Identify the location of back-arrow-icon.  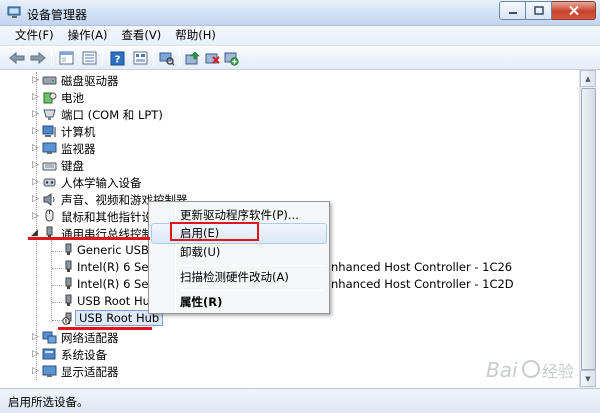
(17, 58).